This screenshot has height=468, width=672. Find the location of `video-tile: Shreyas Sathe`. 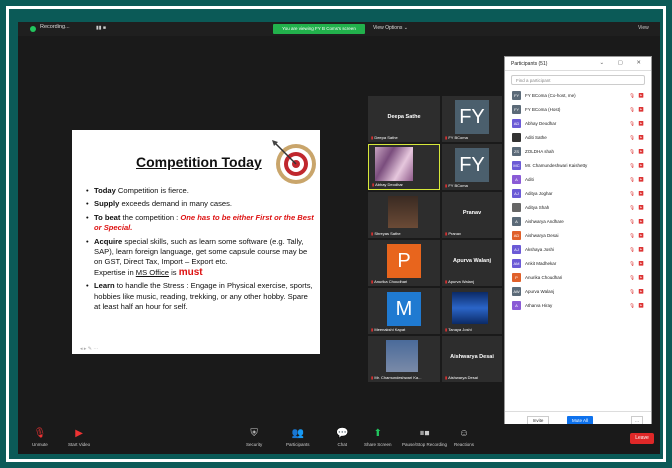

video-tile: Shreyas Sathe is located at coordinates (404, 215).